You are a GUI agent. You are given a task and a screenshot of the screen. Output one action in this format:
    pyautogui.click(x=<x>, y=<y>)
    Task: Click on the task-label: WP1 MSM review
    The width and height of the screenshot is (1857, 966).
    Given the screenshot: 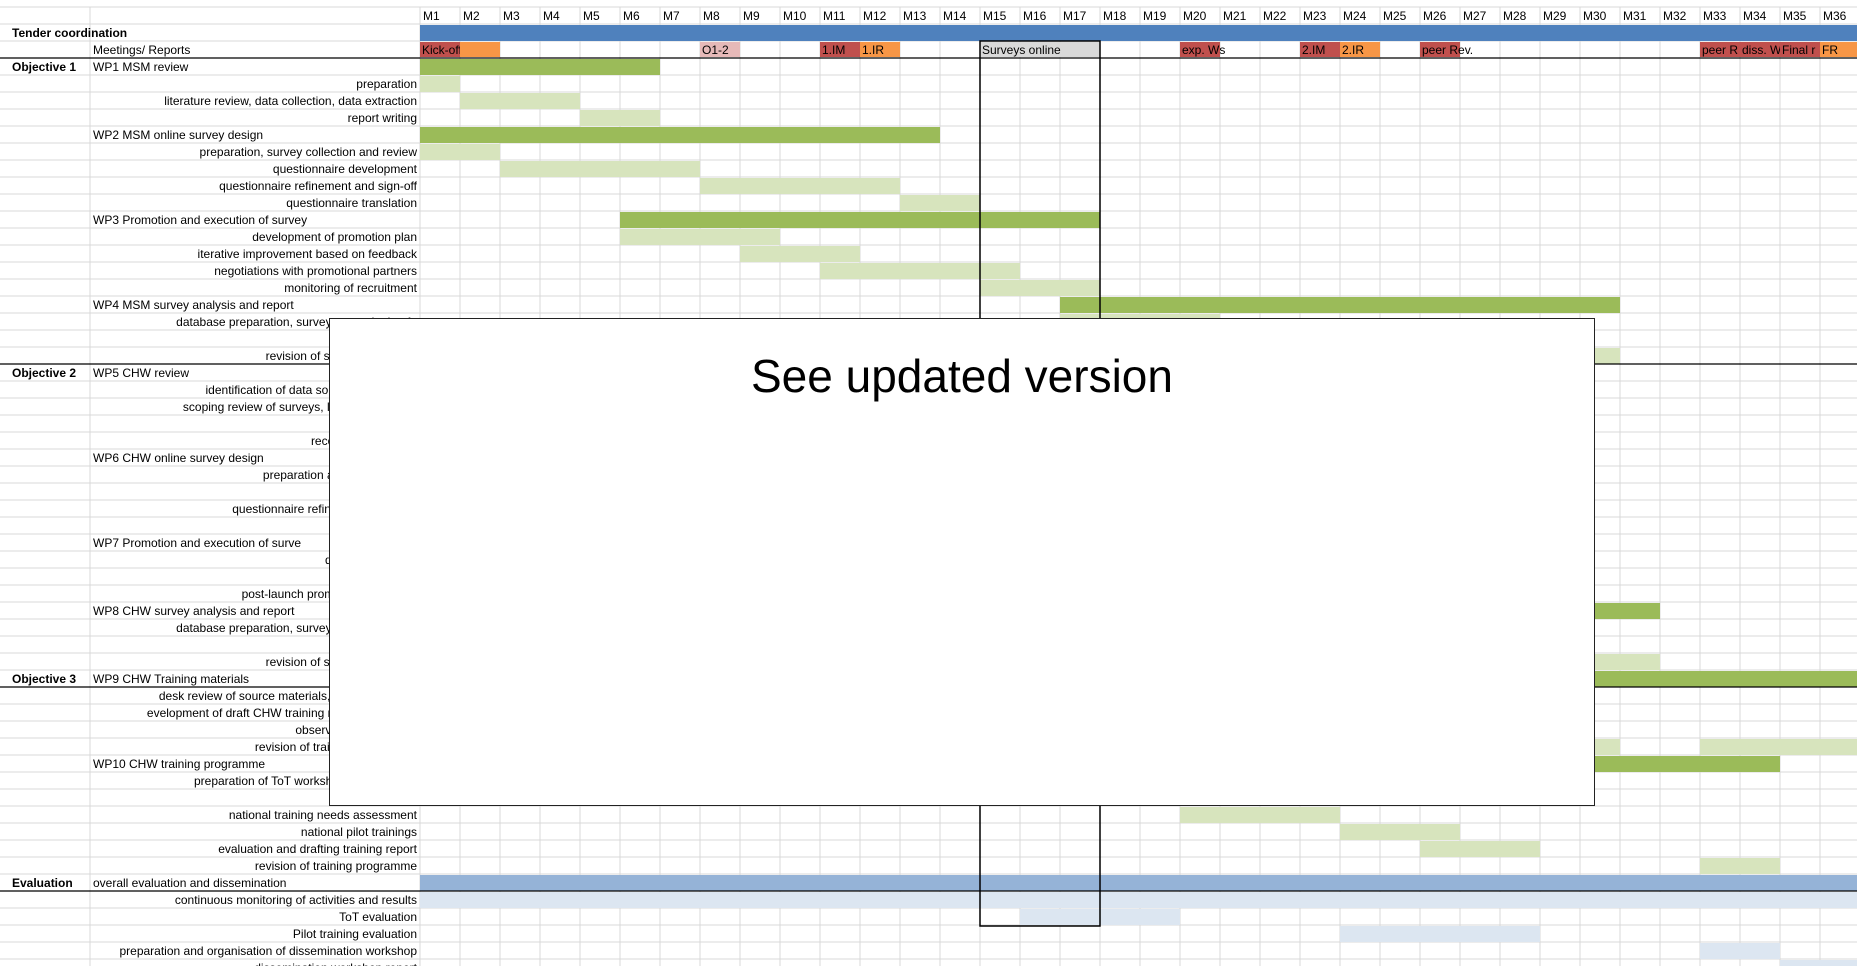 What is the action you would take?
    pyautogui.click(x=141, y=67)
    